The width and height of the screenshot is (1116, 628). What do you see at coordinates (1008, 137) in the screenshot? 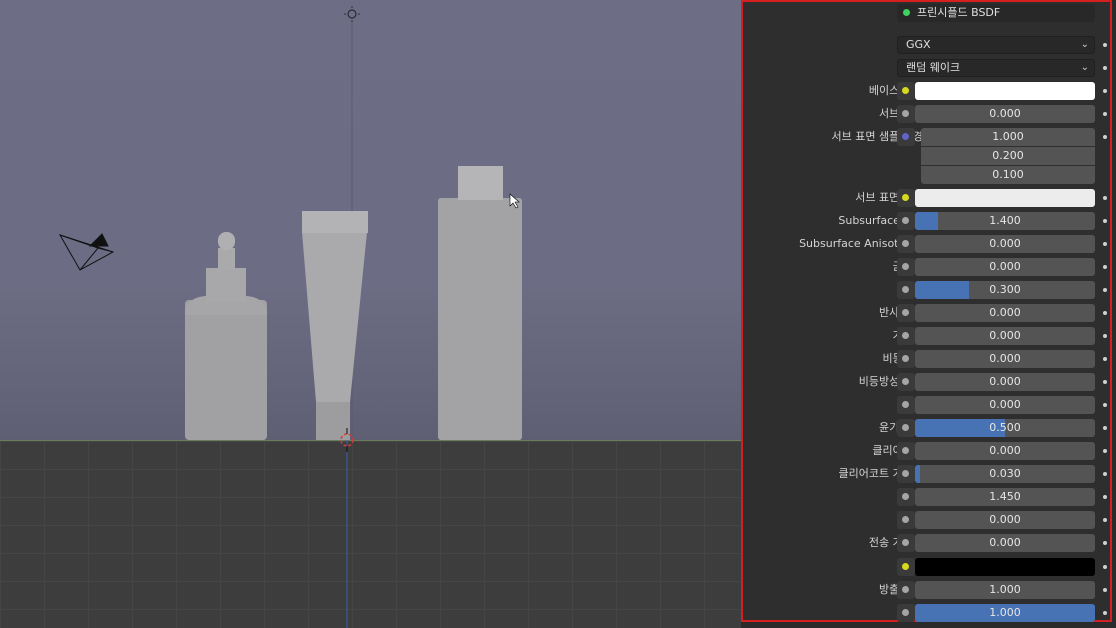
I see `radius-x-field: 1.000` at bounding box center [1008, 137].